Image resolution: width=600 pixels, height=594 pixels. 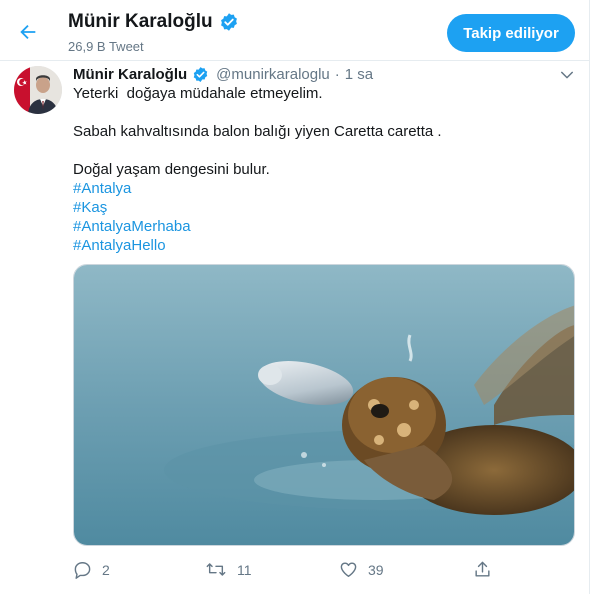 What do you see at coordinates (119, 245) in the screenshot?
I see `hashtag-link: #AntalyaHello` at bounding box center [119, 245].